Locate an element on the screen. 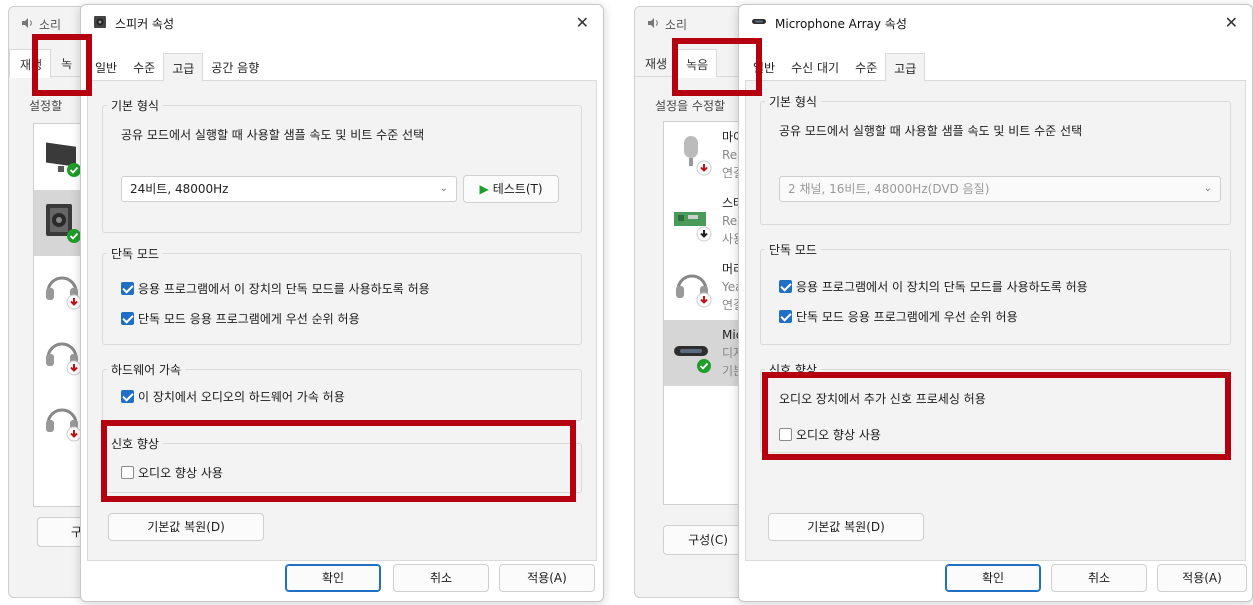 The image size is (1253, 605). sound-card-icon is located at coordinates (693, 227).